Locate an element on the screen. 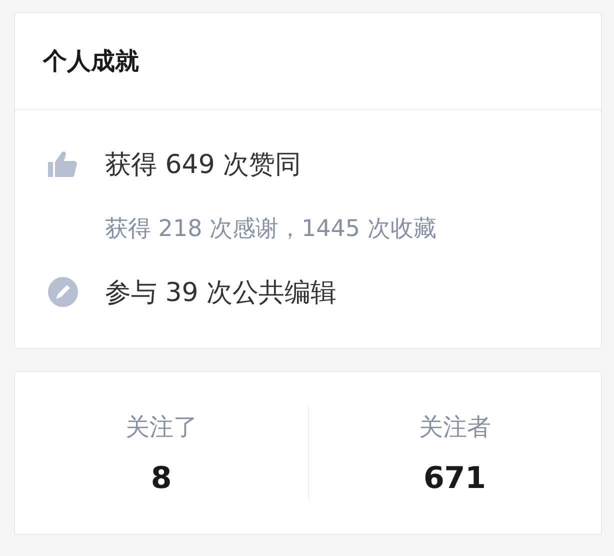 The width and height of the screenshot is (614, 556). achievement-text: 参与 39 次公共编辑 is located at coordinates (221, 293).